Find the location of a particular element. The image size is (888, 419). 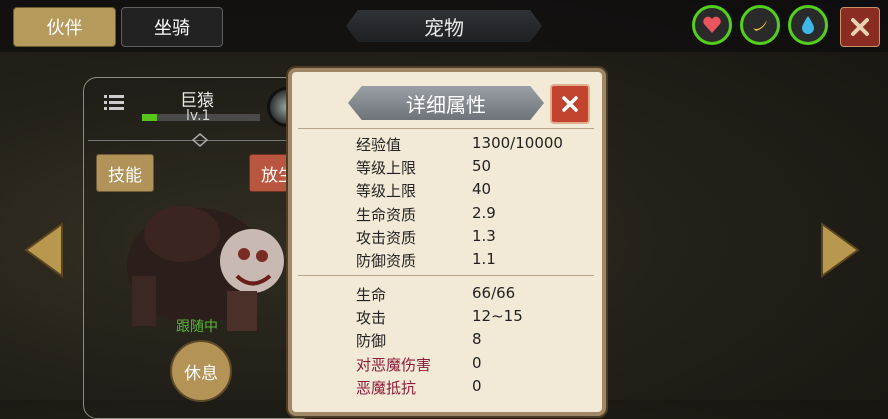

arrow-left-icon is located at coordinates (44, 250).